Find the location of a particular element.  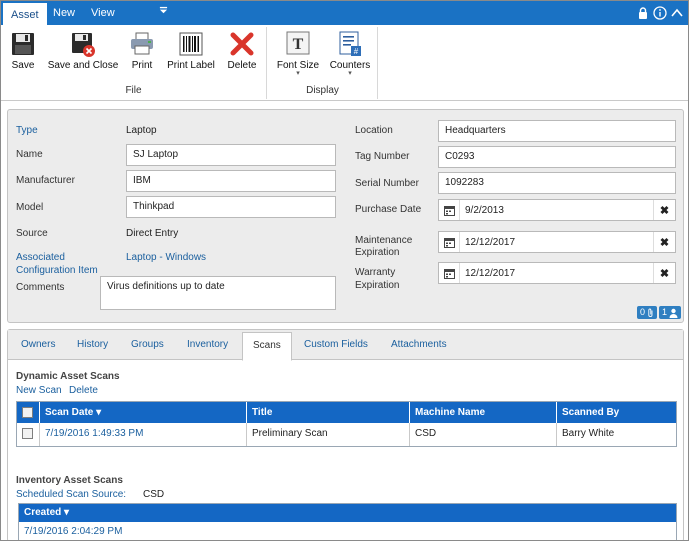

maintenance-expiration-field: 12/12/2017 ✖ is located at coordinates (557, 242).